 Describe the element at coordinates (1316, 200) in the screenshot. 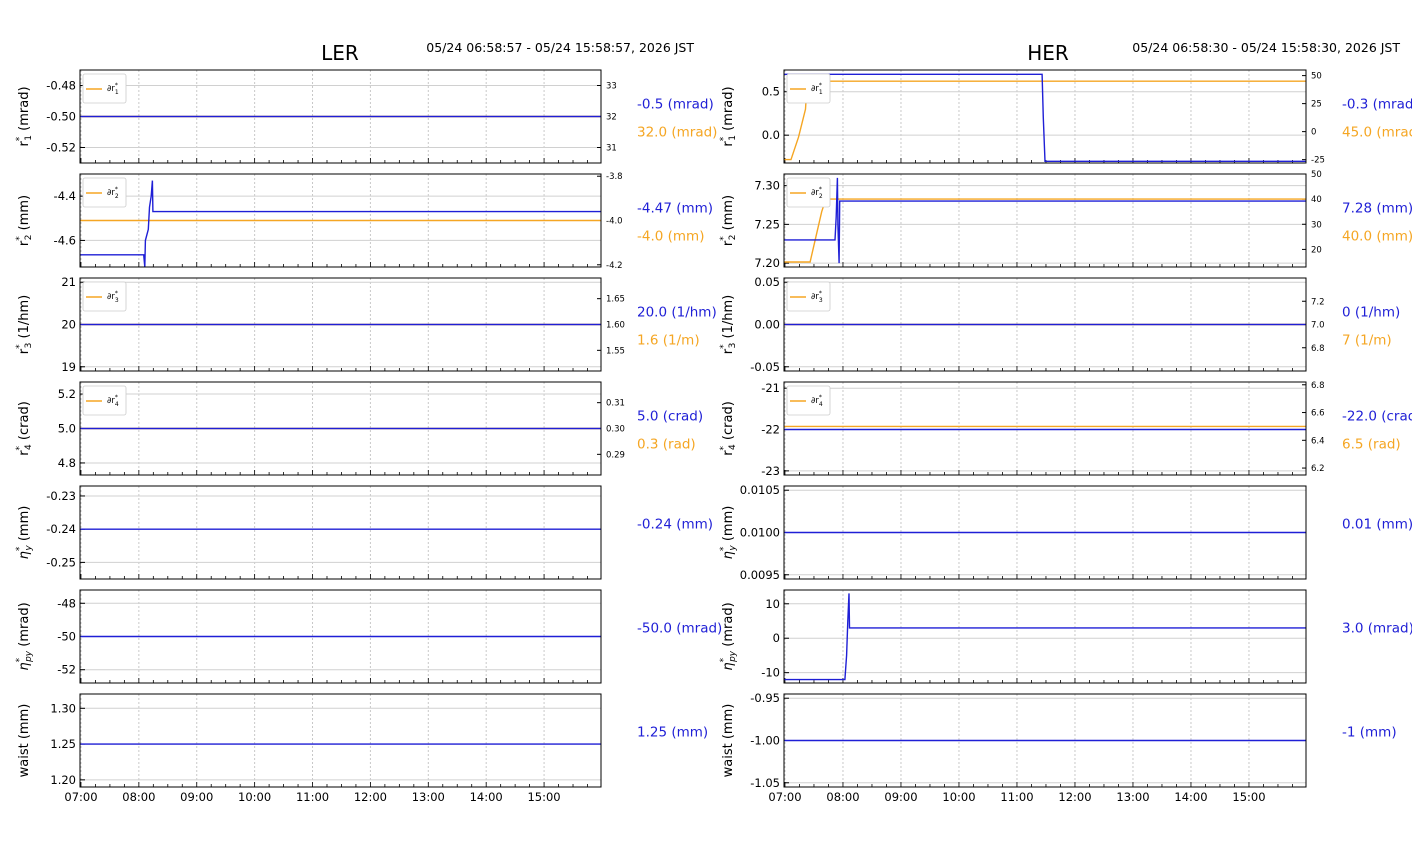

I see `y2tick-label: 40` at that location.